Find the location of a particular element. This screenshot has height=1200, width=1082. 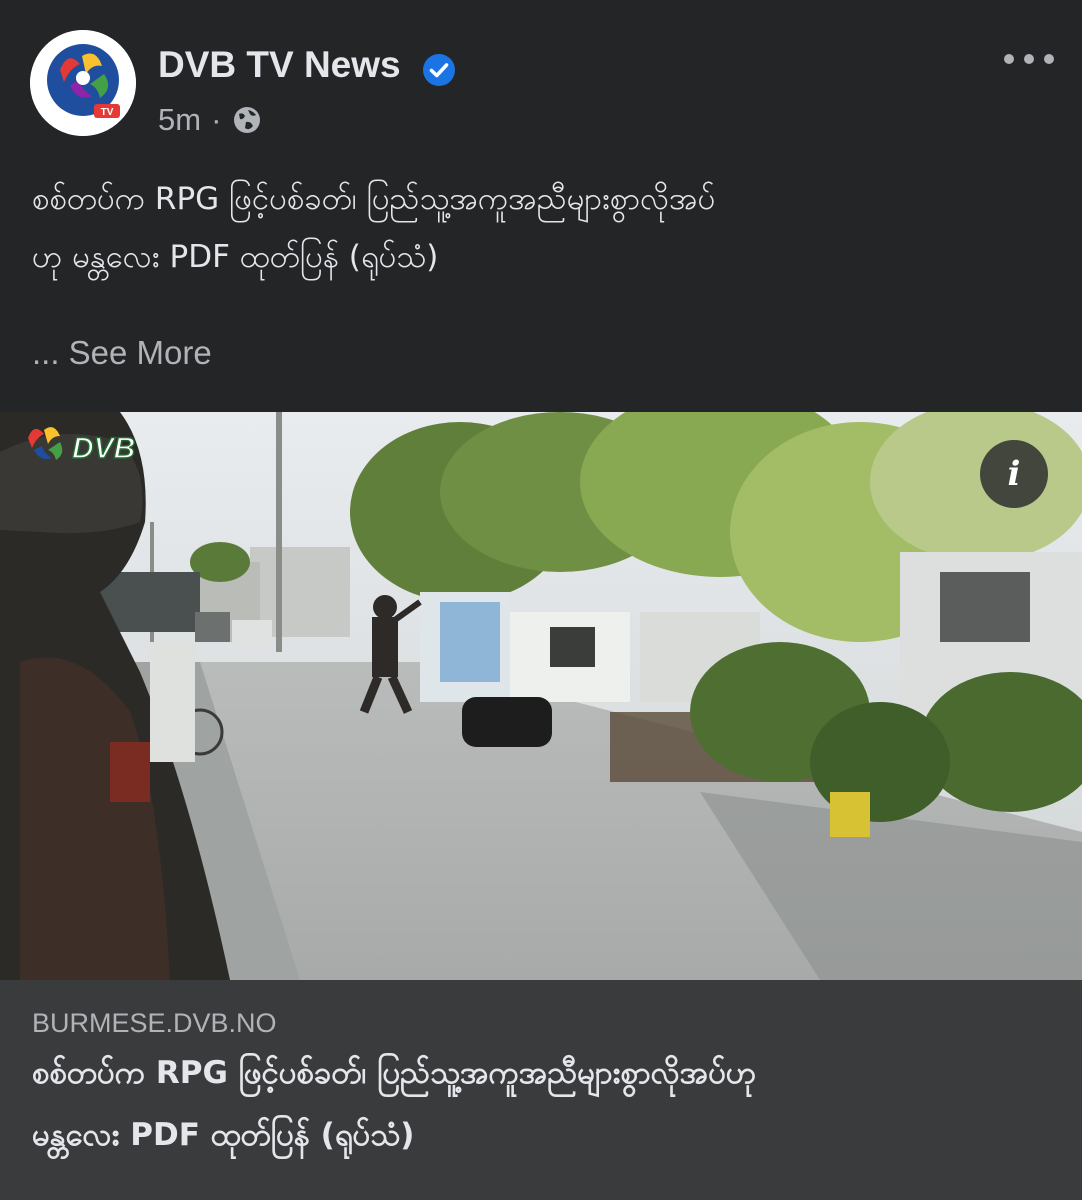

see-more-link: ... See More is located at coordinates (122, 353).